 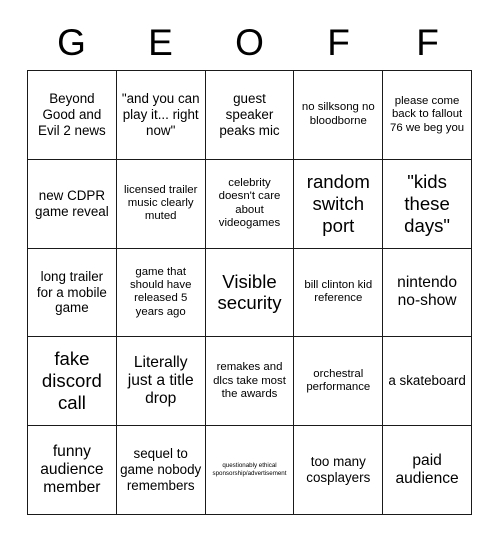 I want to click on bingo-cell: fake discord call, so click(x=72, y=382).